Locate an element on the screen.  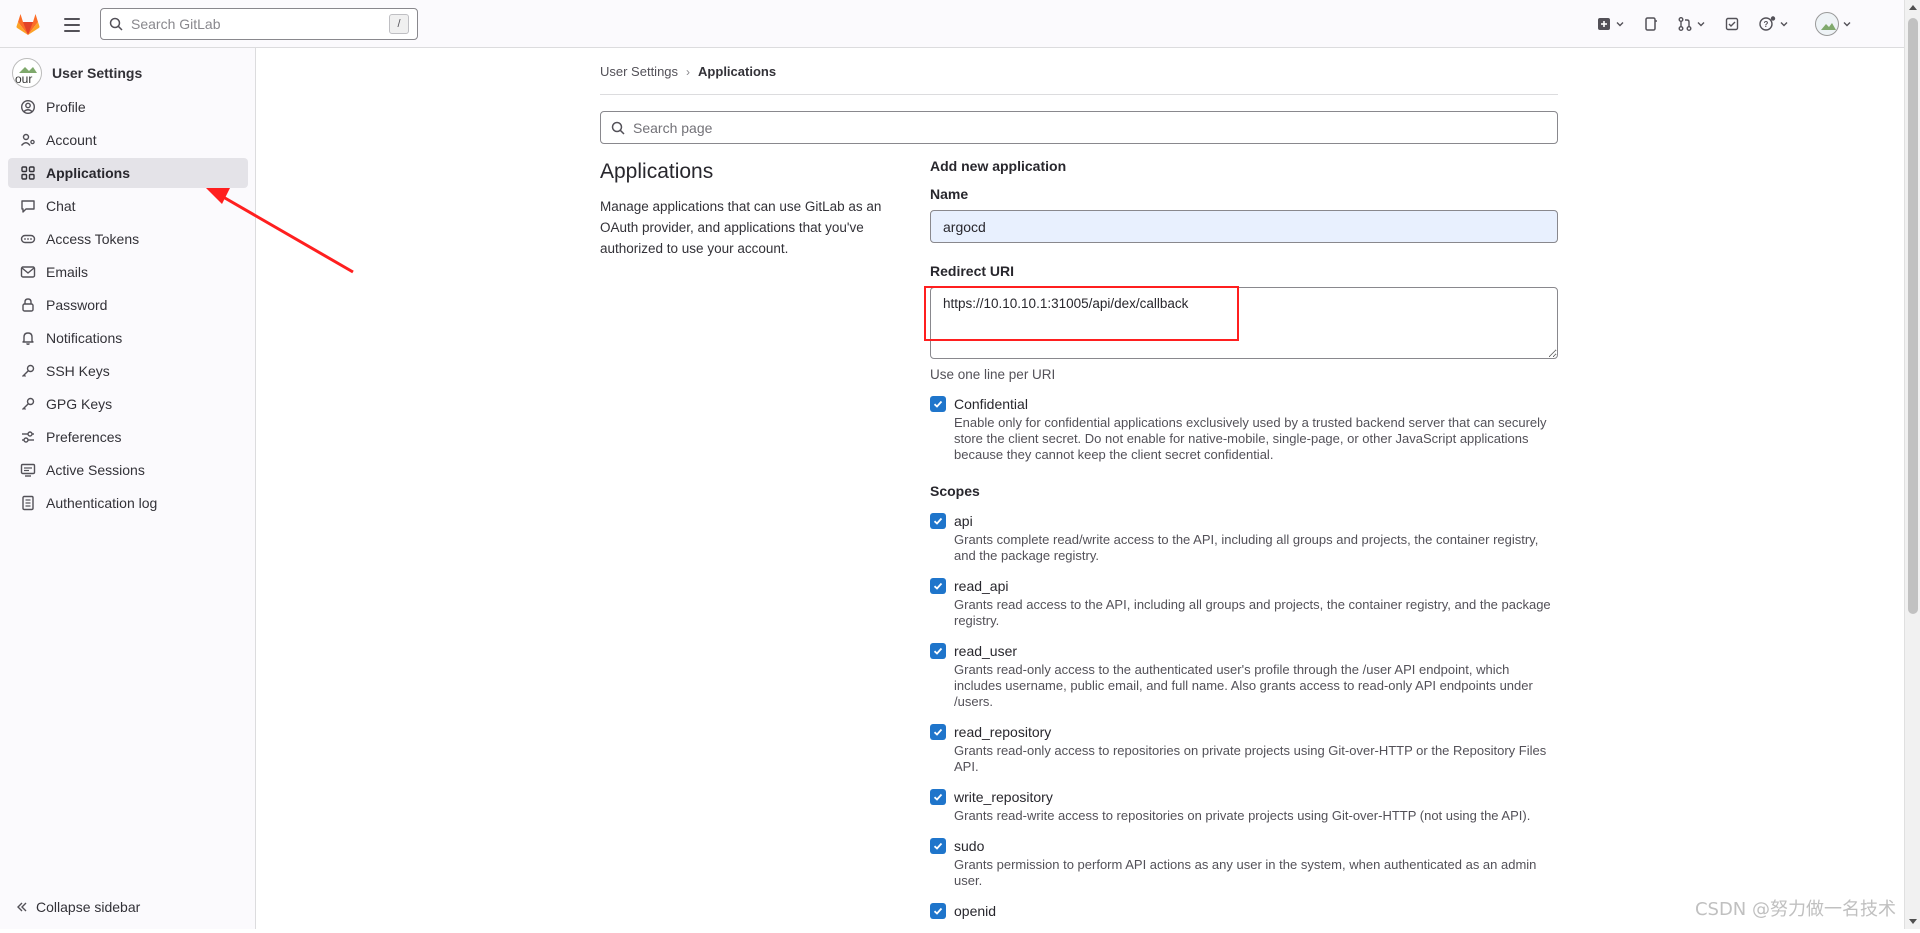
todos-button is located at coordinates (1732, 24).